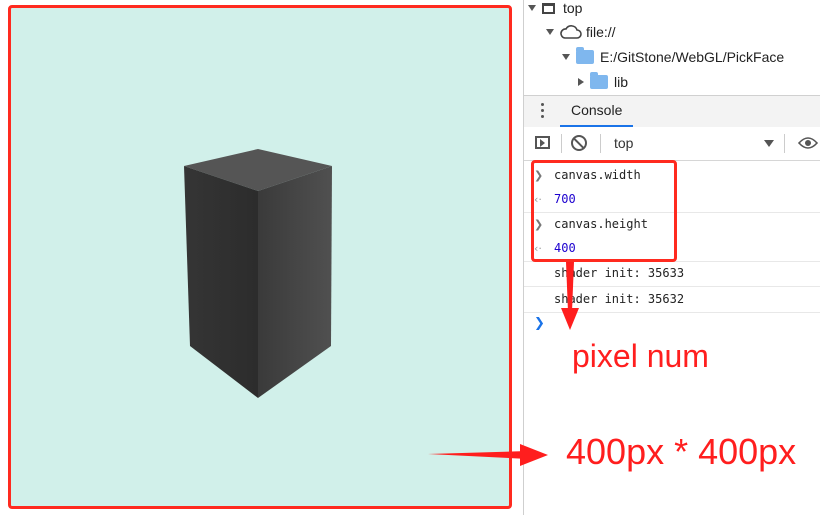 This screenshot has height=515, width=820. What do you see at coordinates (570, 296) in the screenshot?
I see `arrow-down` at bounding box center [570, 296].